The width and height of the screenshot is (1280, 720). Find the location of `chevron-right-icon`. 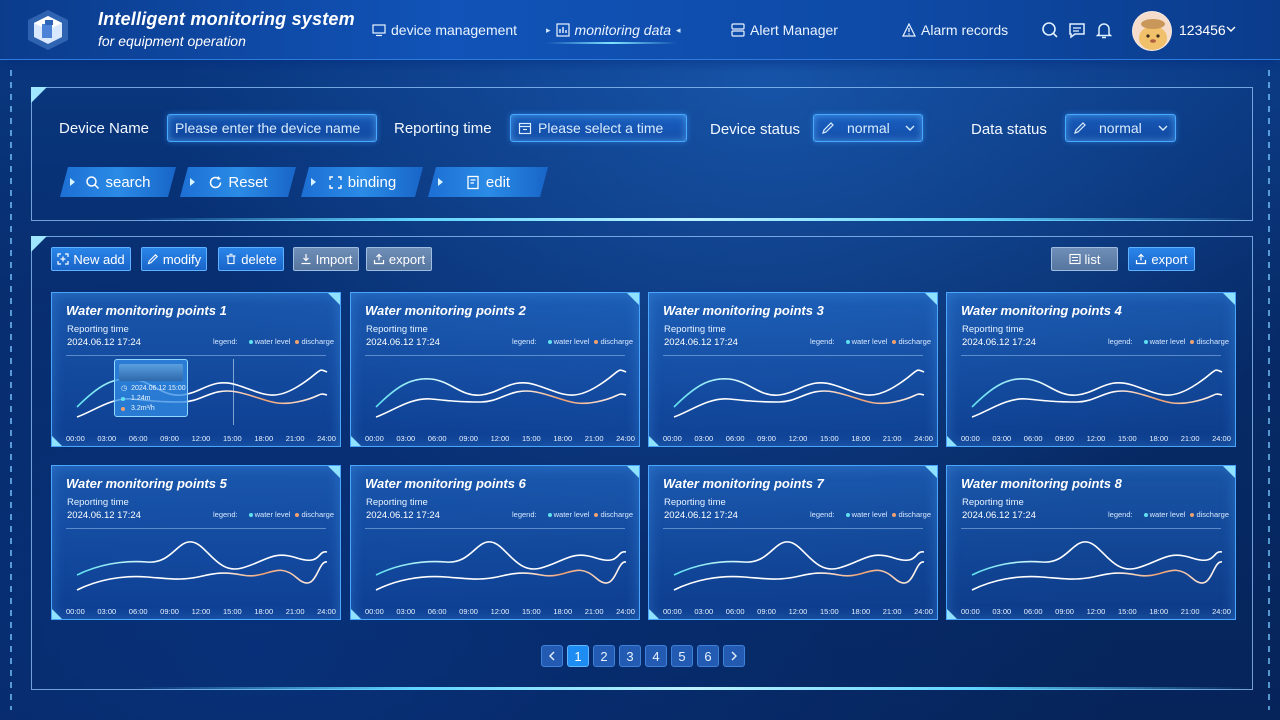

chevron-right-icon is located at coordinates (734, 656).